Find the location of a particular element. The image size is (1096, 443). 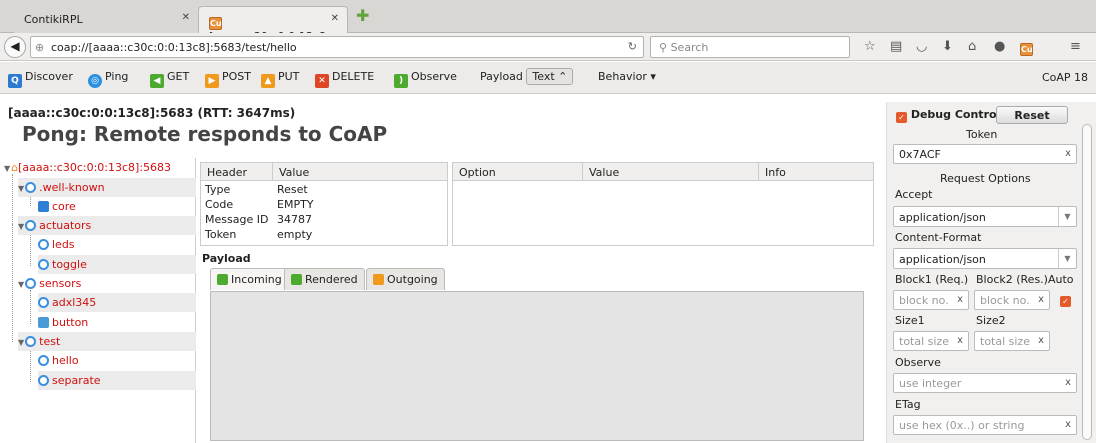

chevron-down-icon: ▼ is located at coordinates (1067, 258).